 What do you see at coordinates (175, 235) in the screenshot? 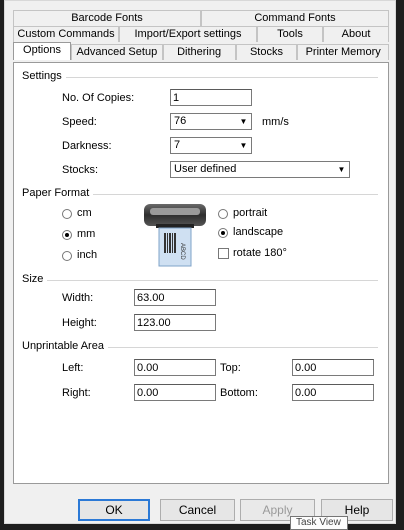
I see `printer-illustration-icon` at bounding box center [175, 235].